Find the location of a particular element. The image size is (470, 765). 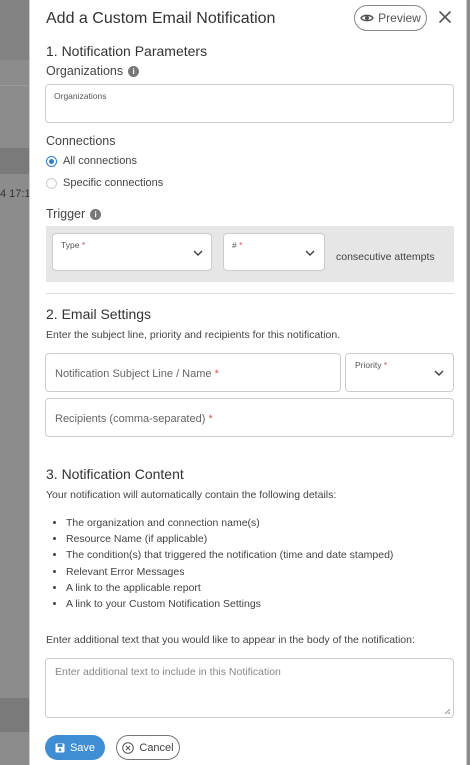

radio-button-selected is located at coordinates (51, 161).